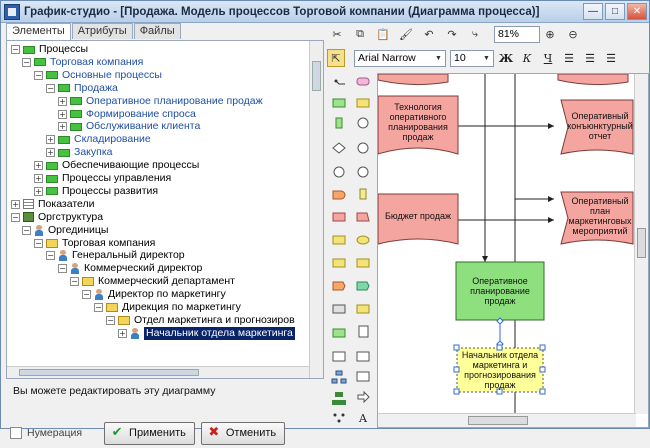 The image size is (650, 448). What do you see at coordinates (611, 58) in the screenshot?
I see `align-right-icon: ☰` at bounding box center [611, 58].